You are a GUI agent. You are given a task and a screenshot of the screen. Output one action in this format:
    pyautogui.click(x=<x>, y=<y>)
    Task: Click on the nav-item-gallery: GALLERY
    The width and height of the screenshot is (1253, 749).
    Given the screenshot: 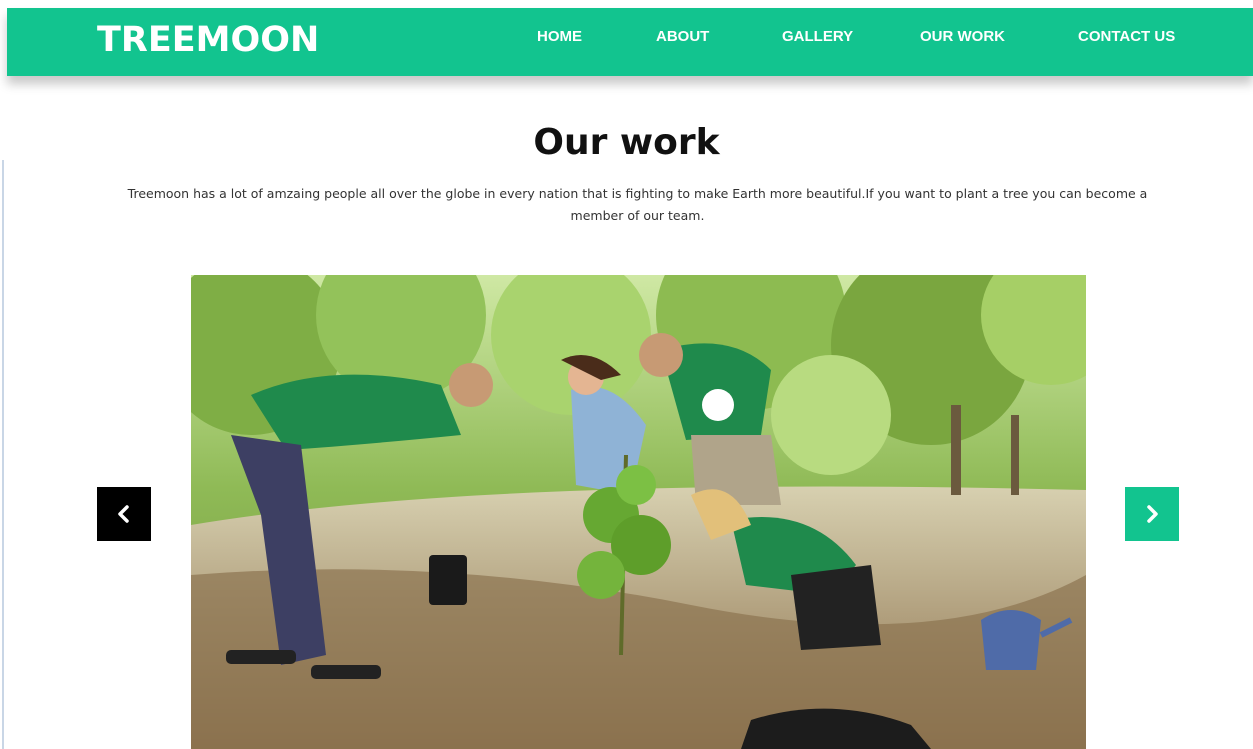 What is the action you would take?
    pyautogui.click(x=817, y=37)
    